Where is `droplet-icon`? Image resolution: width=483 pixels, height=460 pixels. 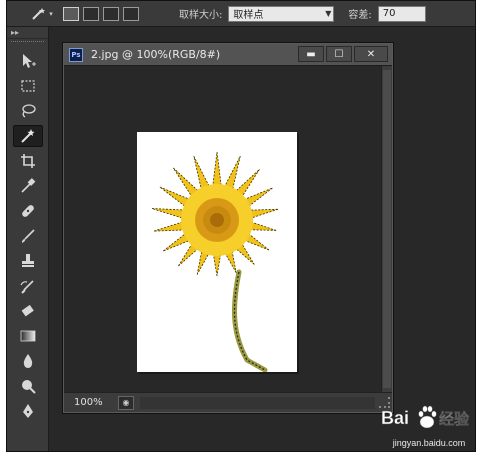
droplet-icon is located at coordinates (28, 361).